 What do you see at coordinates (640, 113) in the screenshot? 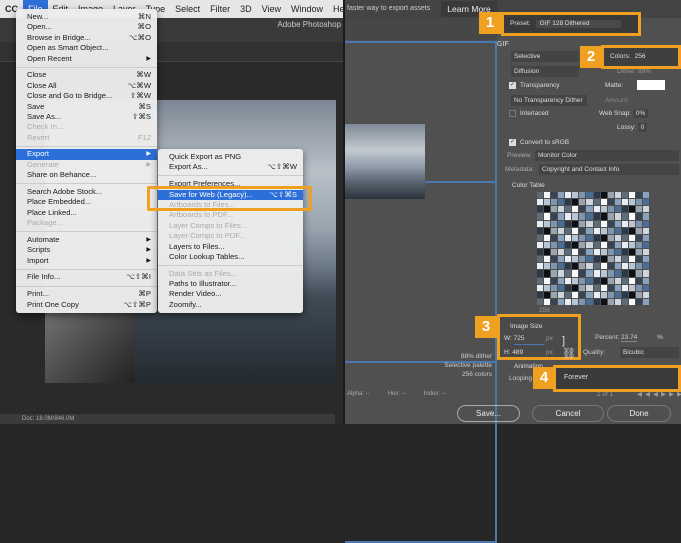
I see `websnap-input: 0%` at bounding box center [640, 113].